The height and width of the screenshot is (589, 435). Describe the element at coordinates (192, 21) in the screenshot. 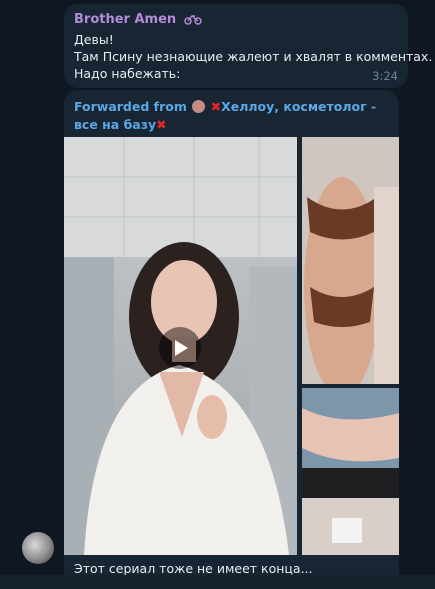

I see `bicycle-icon` at that location.